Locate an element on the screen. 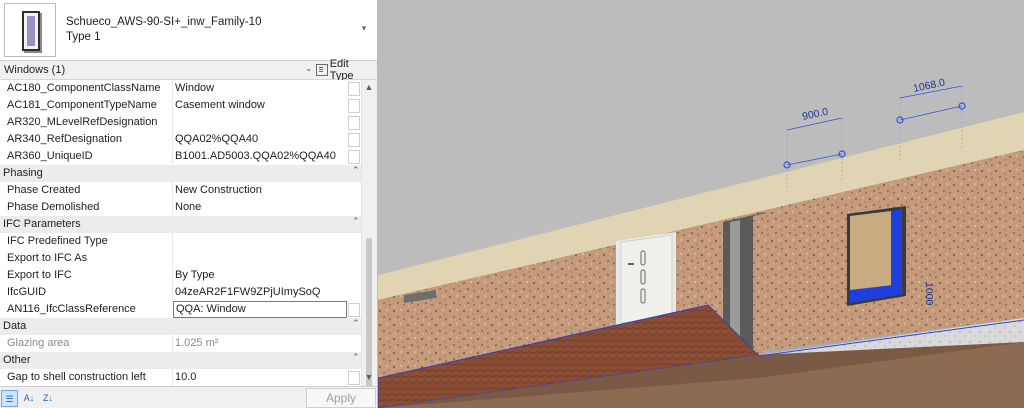 Image resolution: width=1024 pixels, height=408 pixels. group-phasing: Phasing ⌃ is located at coordinates (180, 174).